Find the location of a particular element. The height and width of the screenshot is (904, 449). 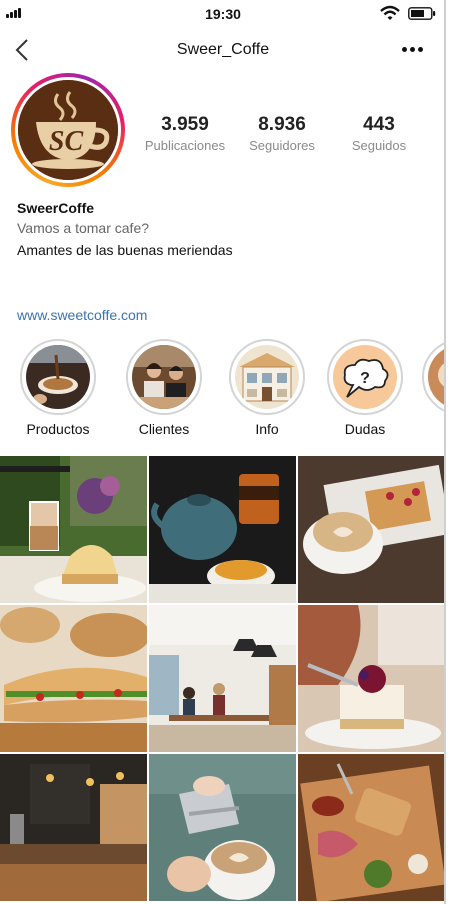

coffee-logo-icon: SC is located at coordinates (68, 130).